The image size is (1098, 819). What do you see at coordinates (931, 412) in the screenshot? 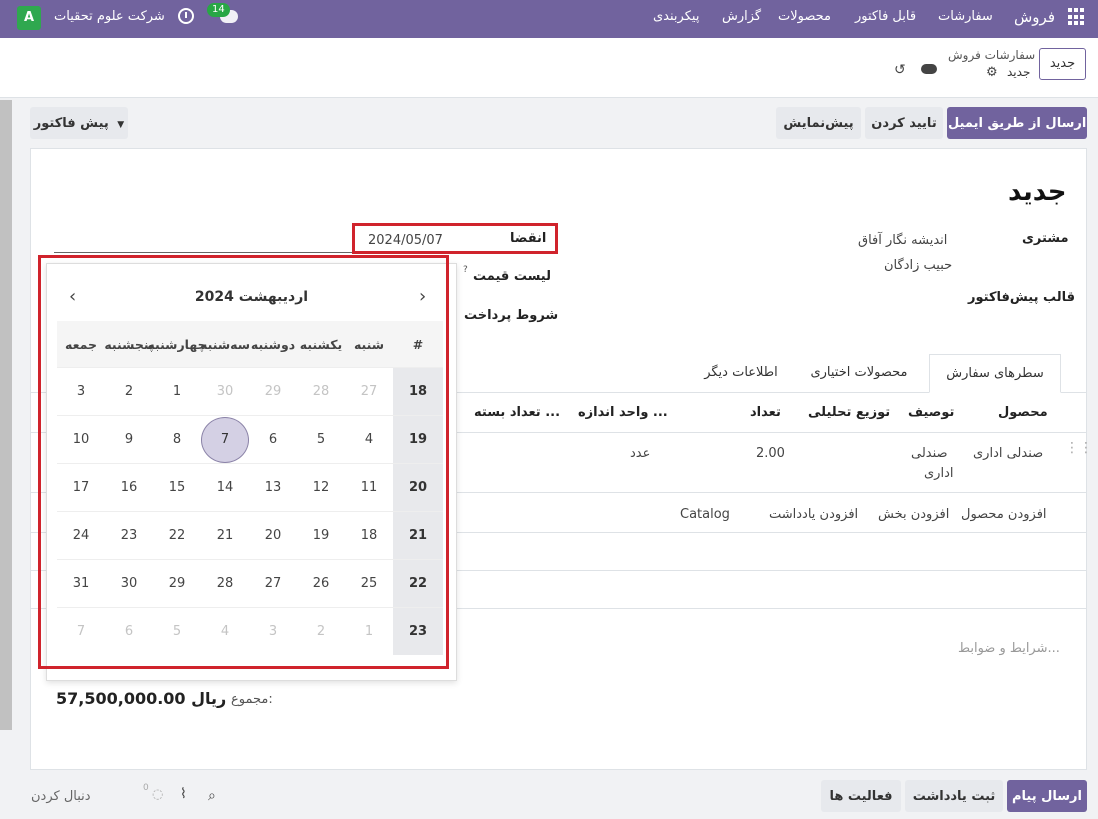
I see `col-description: توصیف` at bounding box center [931, 412].